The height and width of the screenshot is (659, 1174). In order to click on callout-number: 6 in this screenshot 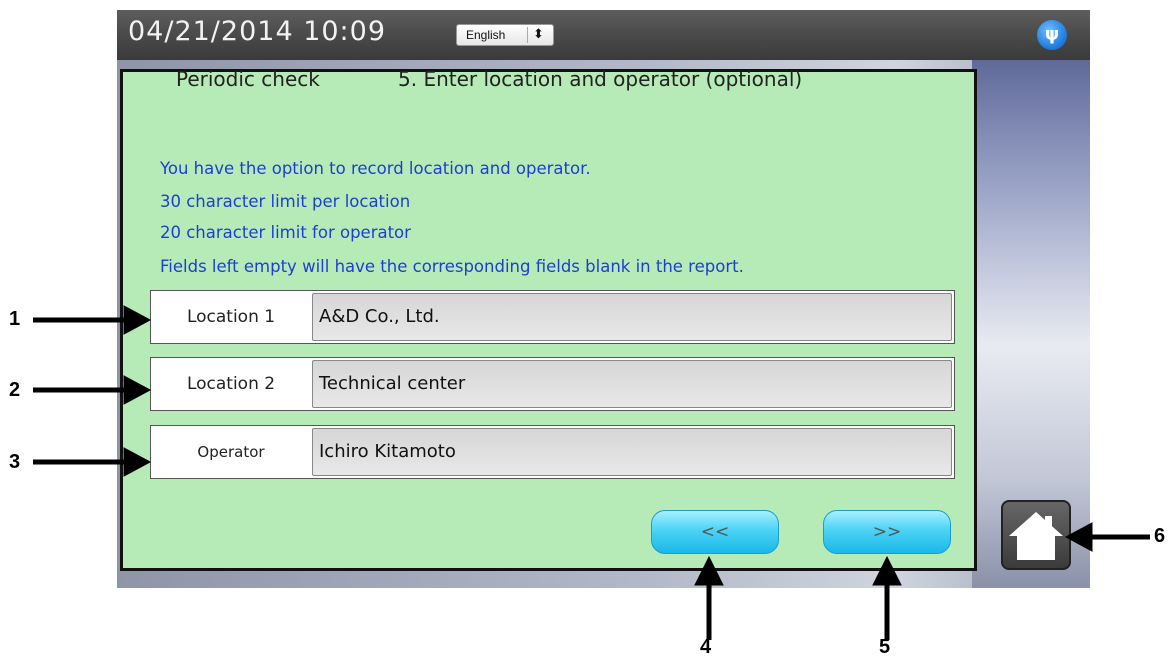, I will do `click(1160, 536)`.